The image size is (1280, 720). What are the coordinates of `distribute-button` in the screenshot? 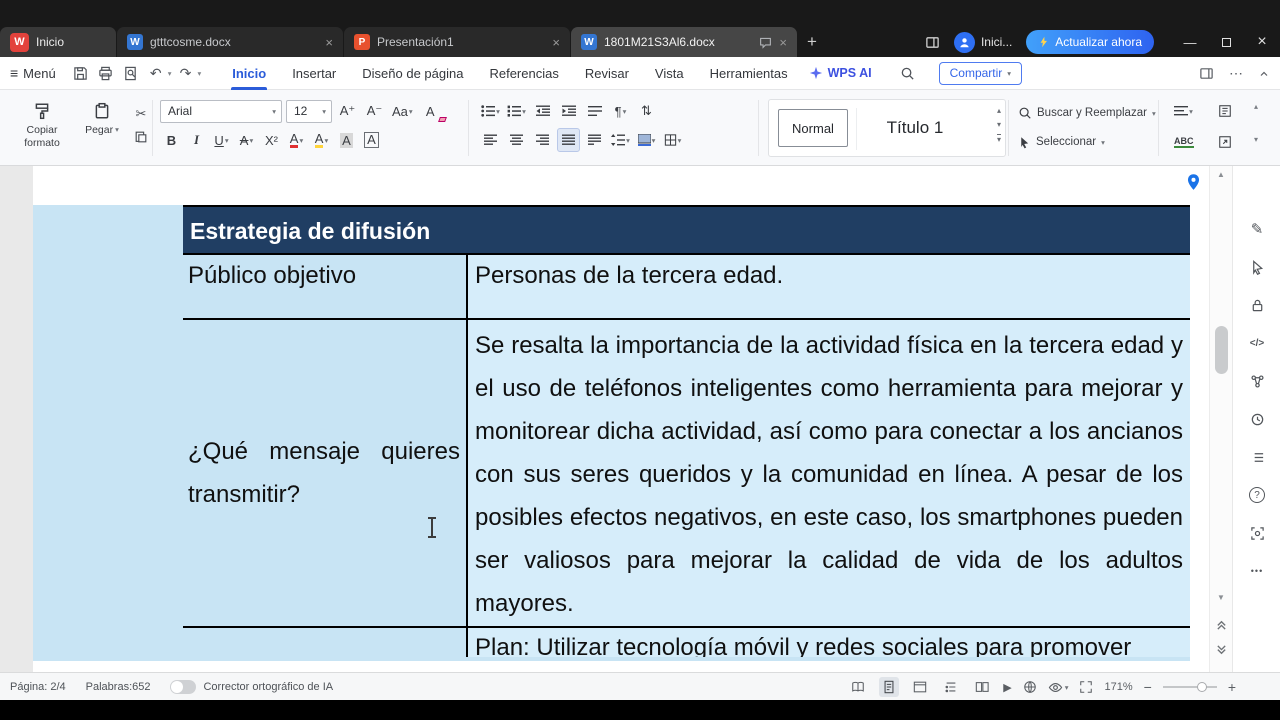 It's located at (594, 140).